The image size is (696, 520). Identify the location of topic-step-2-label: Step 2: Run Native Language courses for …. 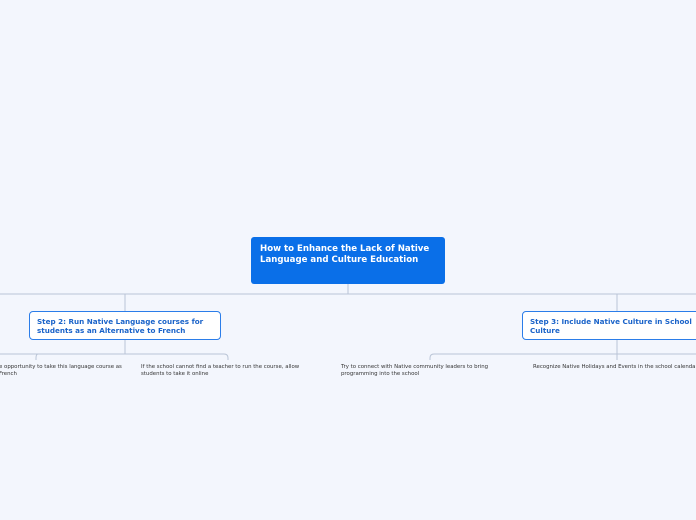
(120, 326).